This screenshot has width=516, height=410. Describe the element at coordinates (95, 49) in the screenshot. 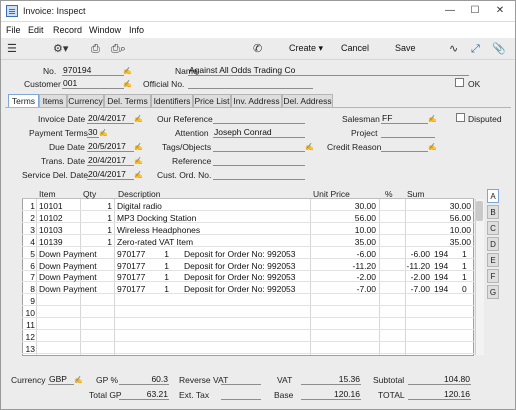

I see `print-icon: ⎙` at that location.